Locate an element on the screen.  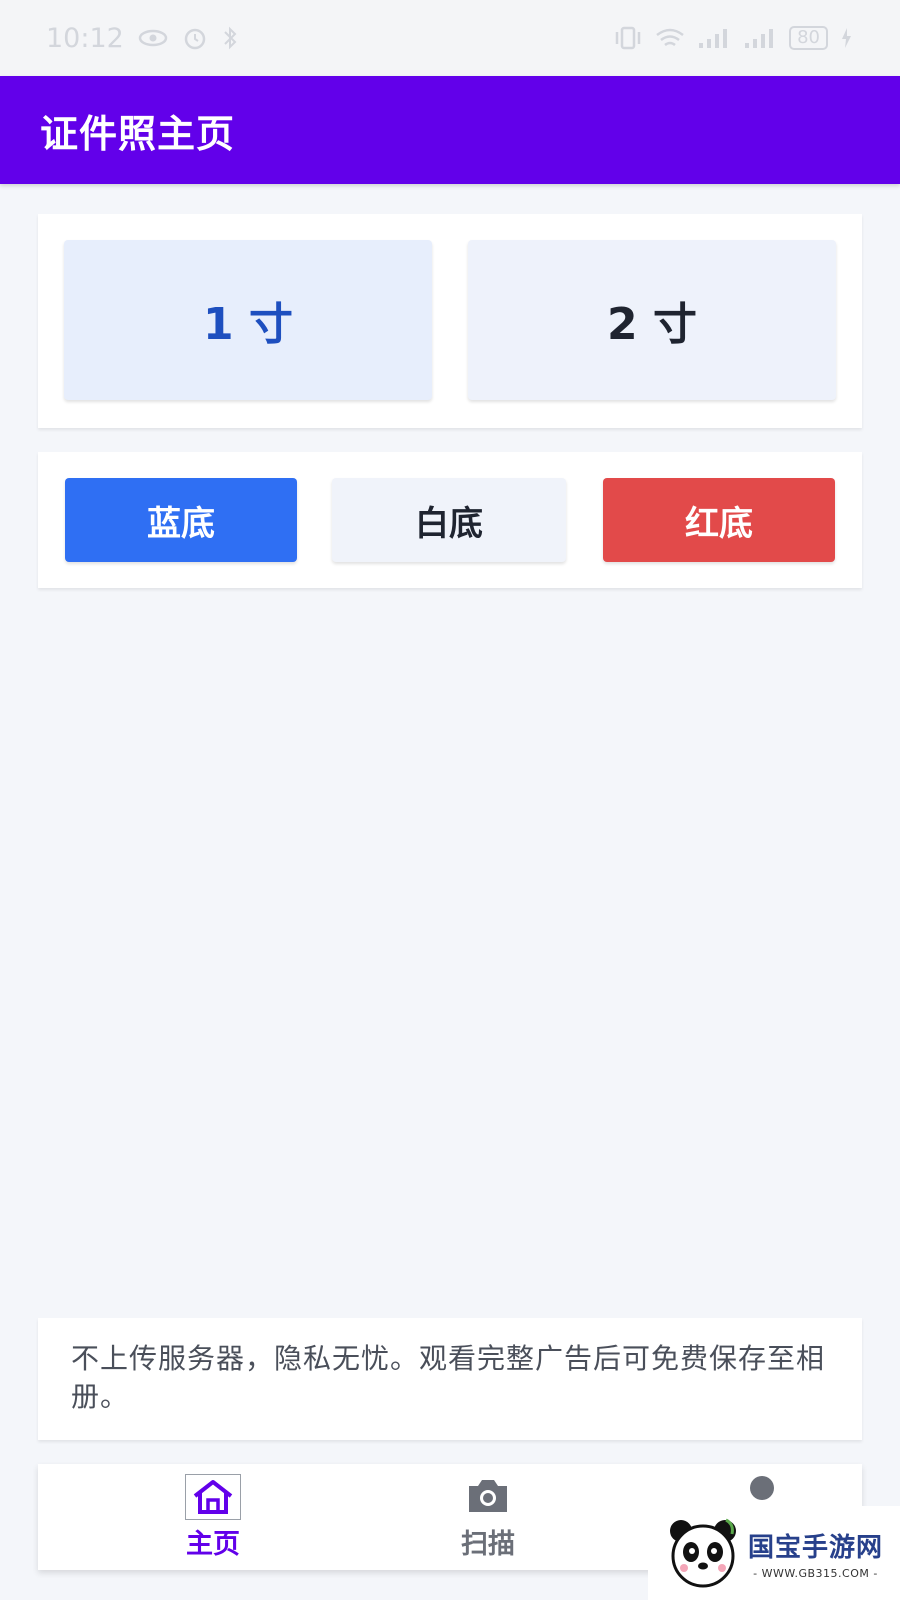
status-time: 10:12 is located at coordinates (85, 38).